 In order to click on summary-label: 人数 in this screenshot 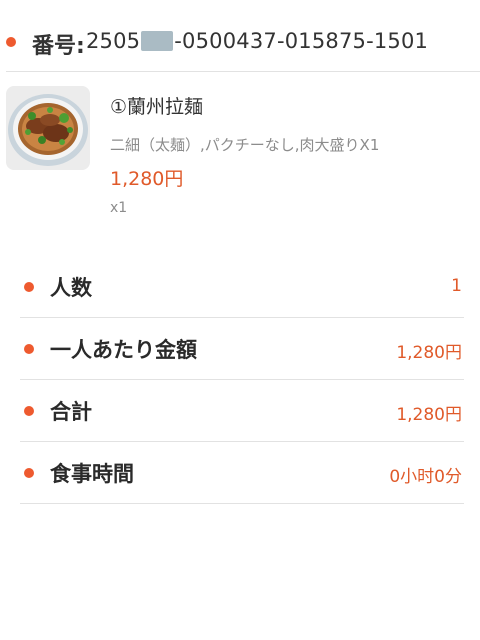, I will do `click(71, 288)`.